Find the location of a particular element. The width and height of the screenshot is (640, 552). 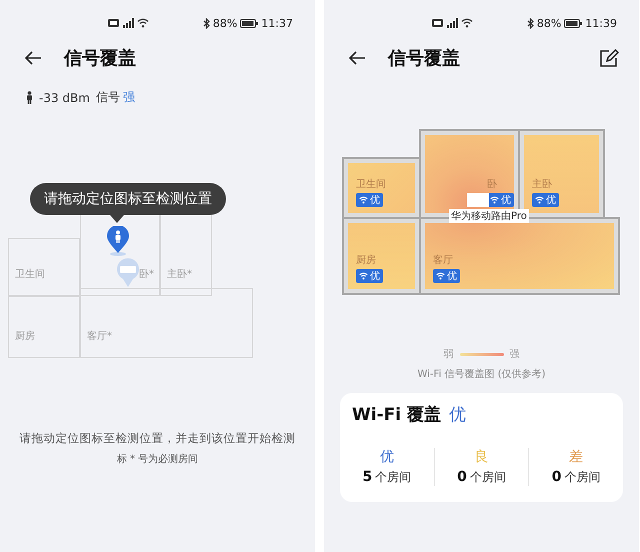

signal-reading: -33 dBm is located at coordinates (64, 97).